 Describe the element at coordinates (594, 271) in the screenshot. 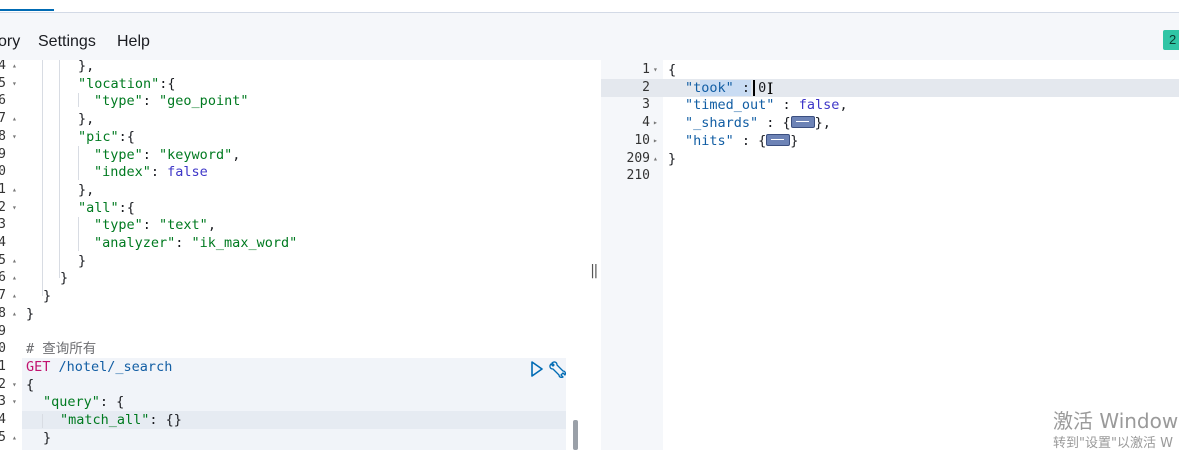

I see `resize-handle-icon: ‖` at that location.